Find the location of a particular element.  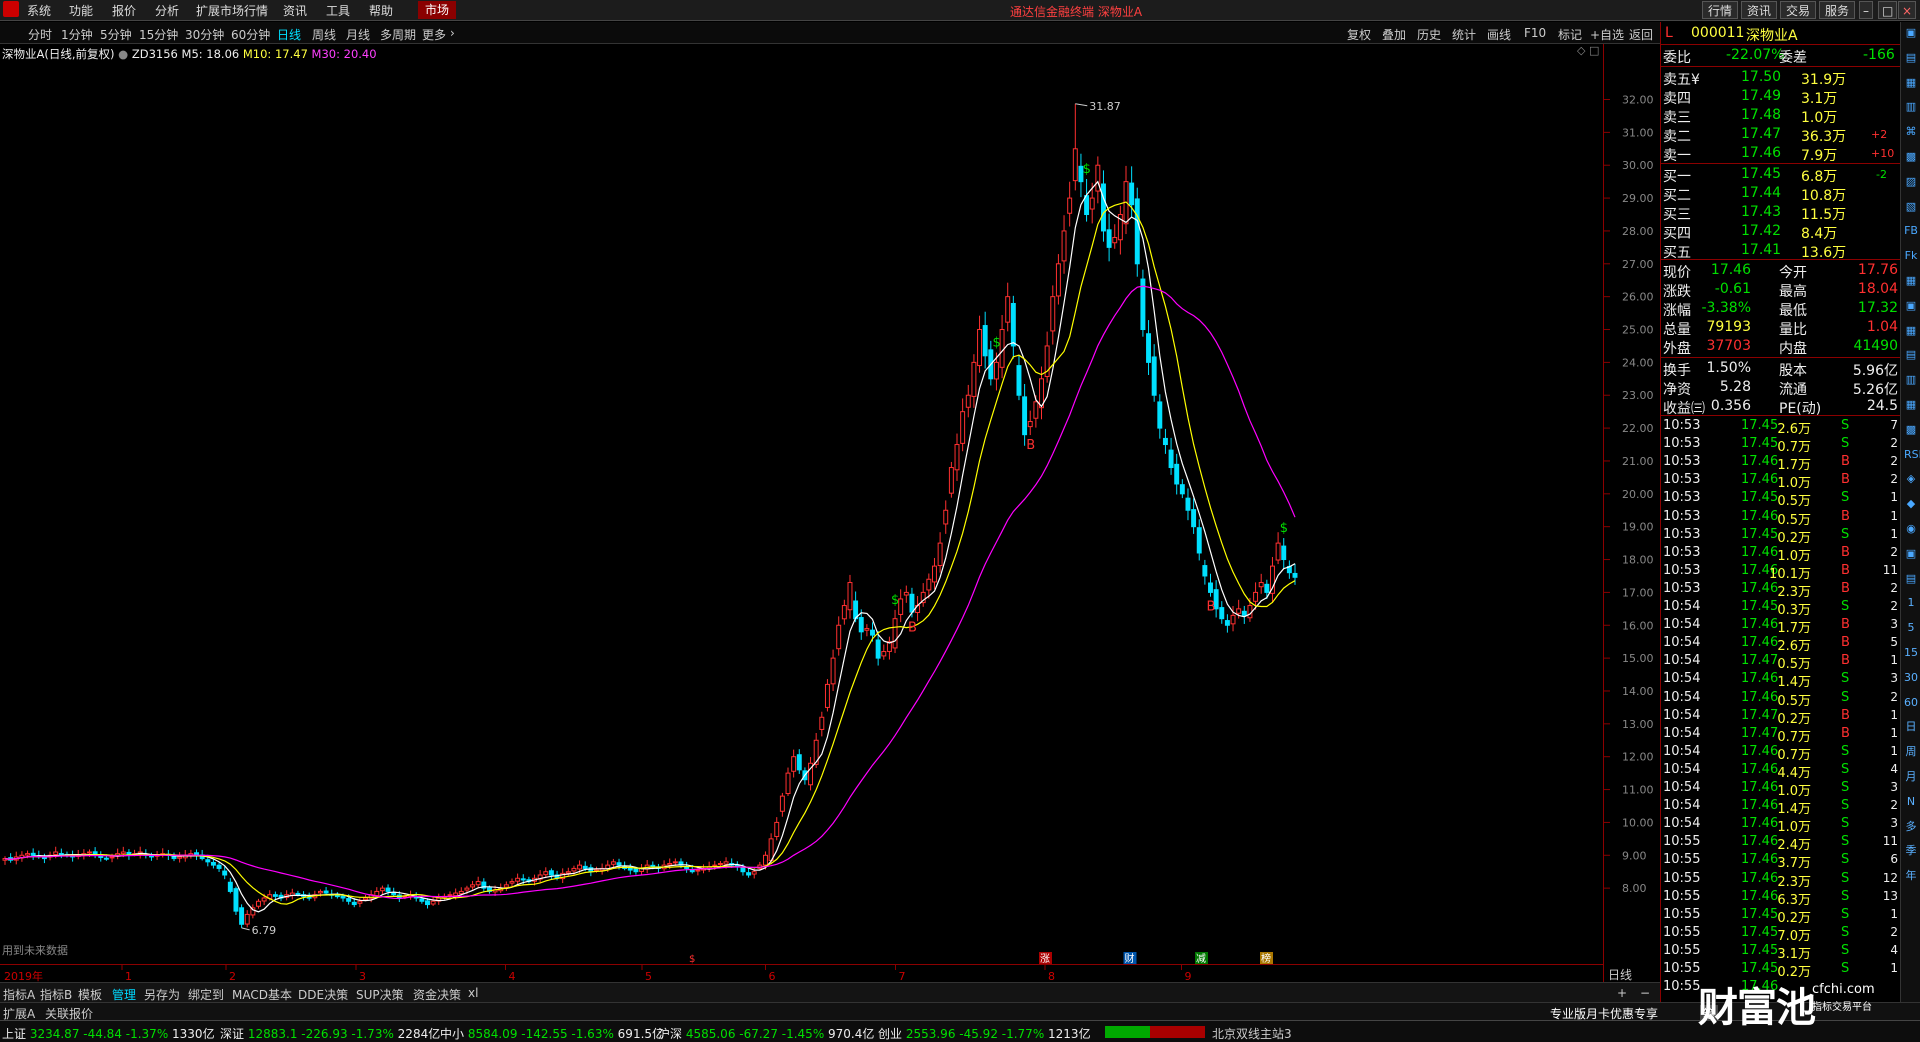

event-marker: $ is located at coordinates (692, 959).